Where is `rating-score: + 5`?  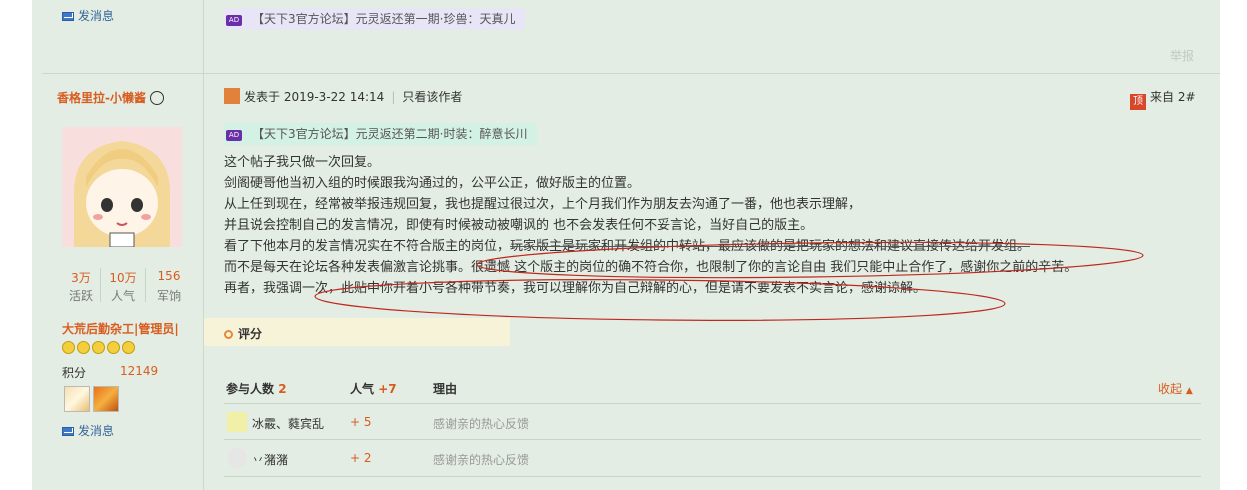 rating-score: + 5 is located at coordinates (361, 422).